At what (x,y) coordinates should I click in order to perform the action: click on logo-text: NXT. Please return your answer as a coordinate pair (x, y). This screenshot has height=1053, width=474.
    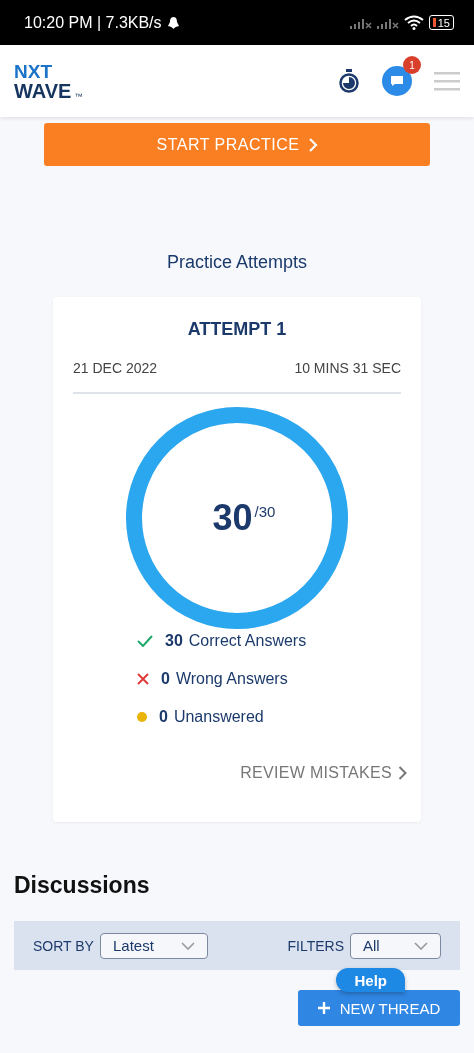
    Looking at the image, I should click on (33, 71).